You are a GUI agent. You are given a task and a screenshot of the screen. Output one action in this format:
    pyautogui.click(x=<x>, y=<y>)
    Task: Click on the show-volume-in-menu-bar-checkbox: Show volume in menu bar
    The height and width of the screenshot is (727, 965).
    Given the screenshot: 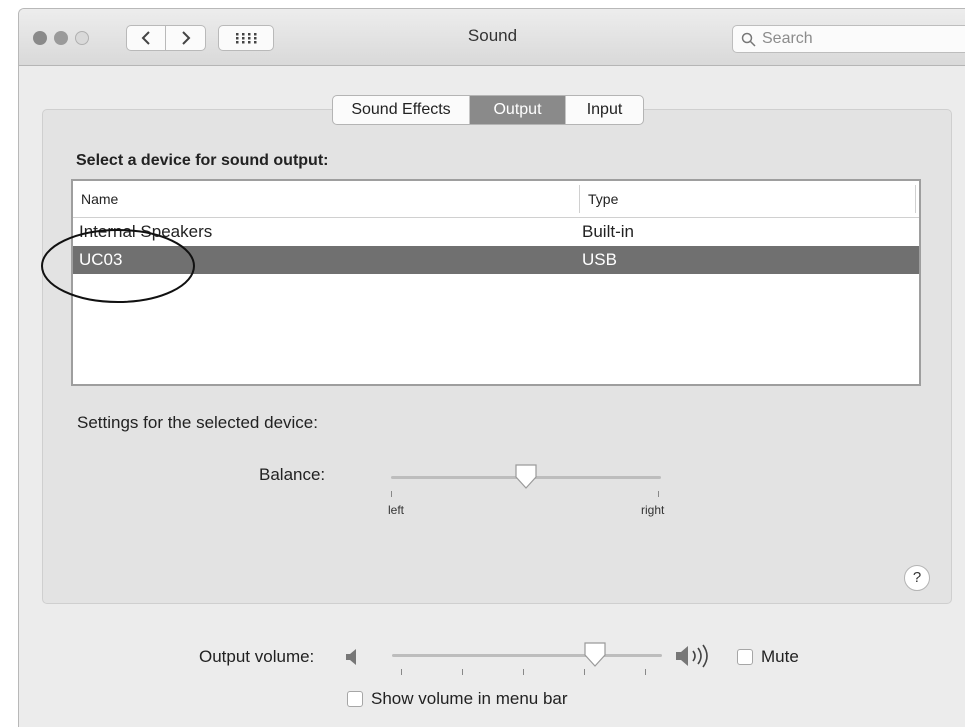 What is the action you would take?
    pyautogui.click(x=457, y=699)
    